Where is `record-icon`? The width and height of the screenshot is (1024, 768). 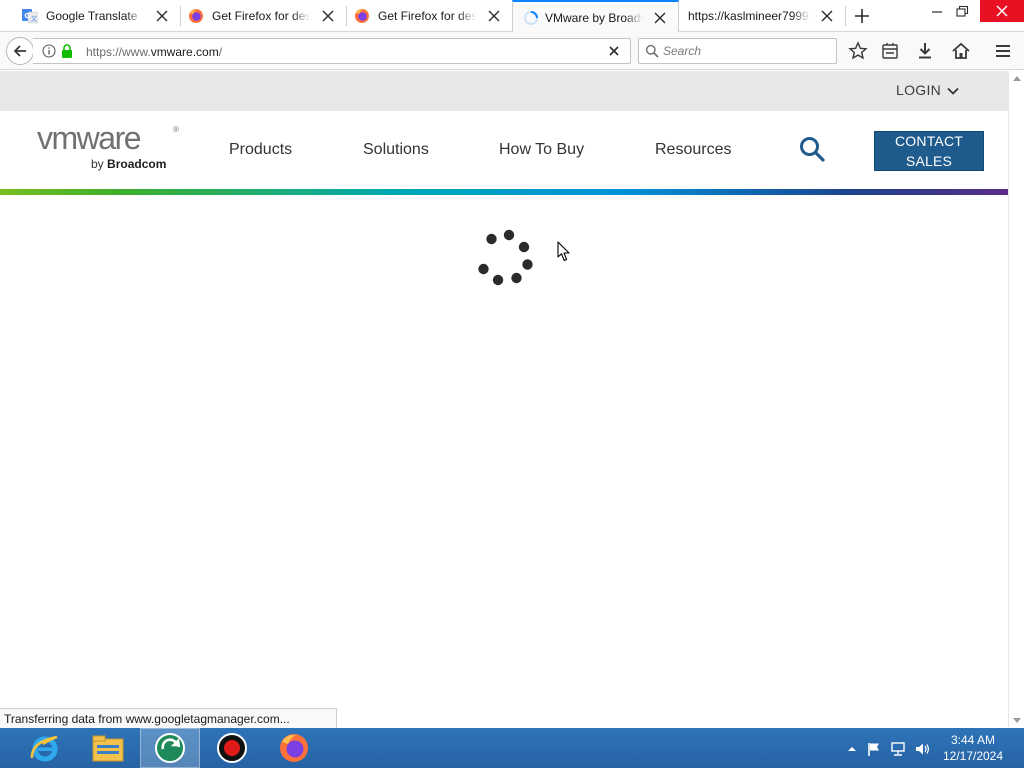 record-icon is located at coordinates (232, 748).